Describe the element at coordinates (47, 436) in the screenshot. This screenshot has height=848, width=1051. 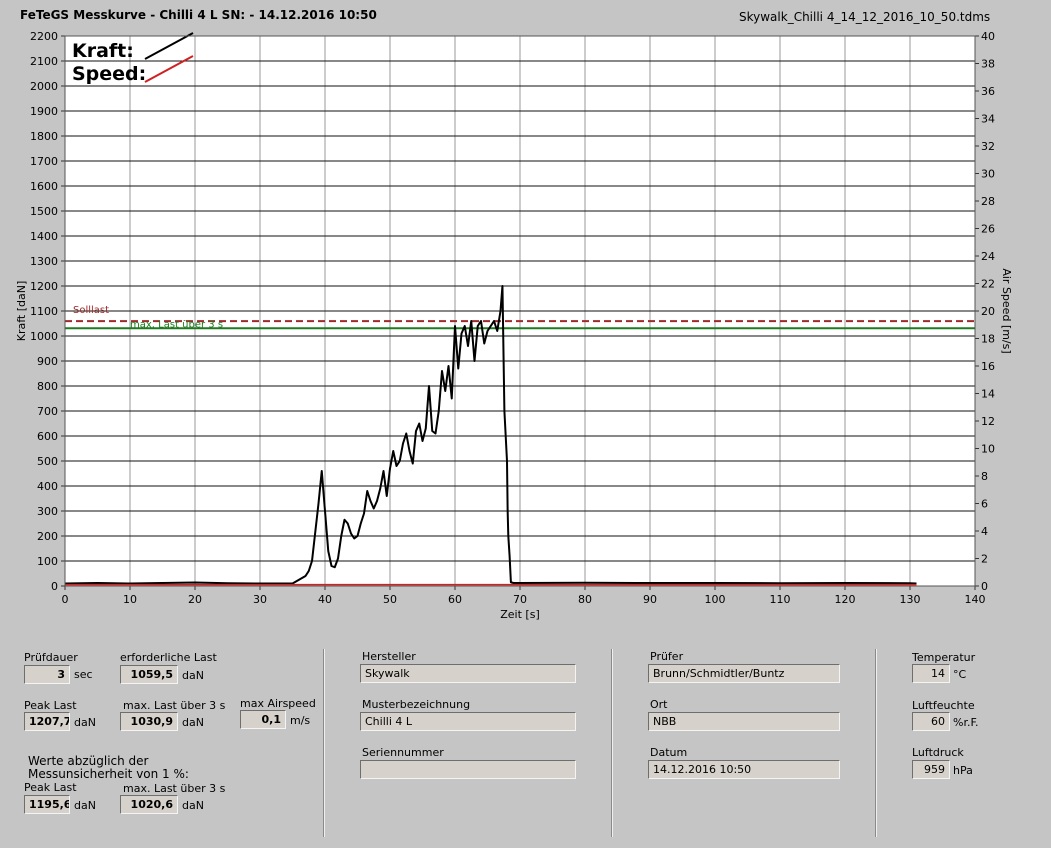
I see `y-left-tick-label: 600` at that location.